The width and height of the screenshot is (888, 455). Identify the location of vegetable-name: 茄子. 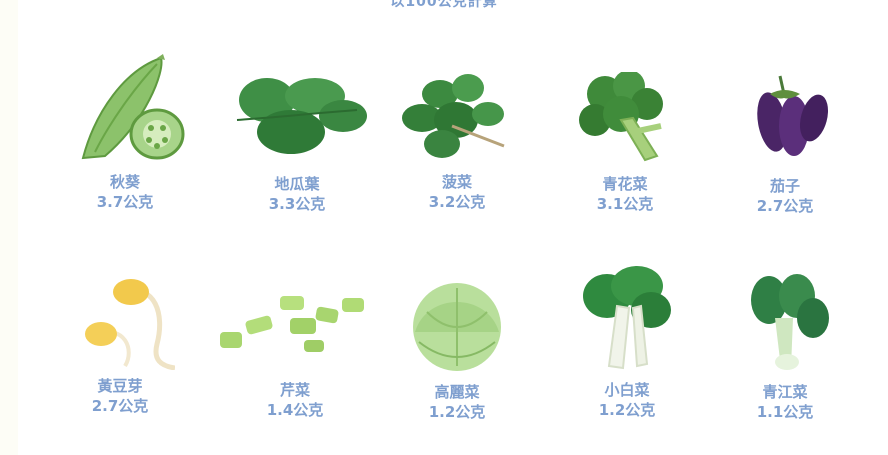
(784, 186).